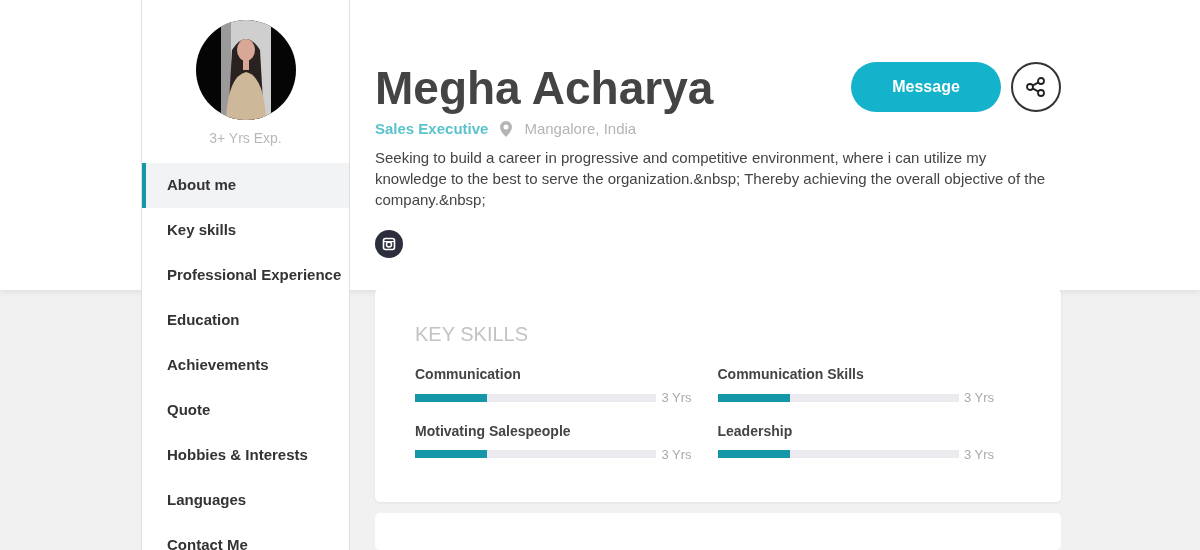 Image resolution: width=1200 pixels, height=550 pixels. I want to click on share-icon, so click(1036, 87).